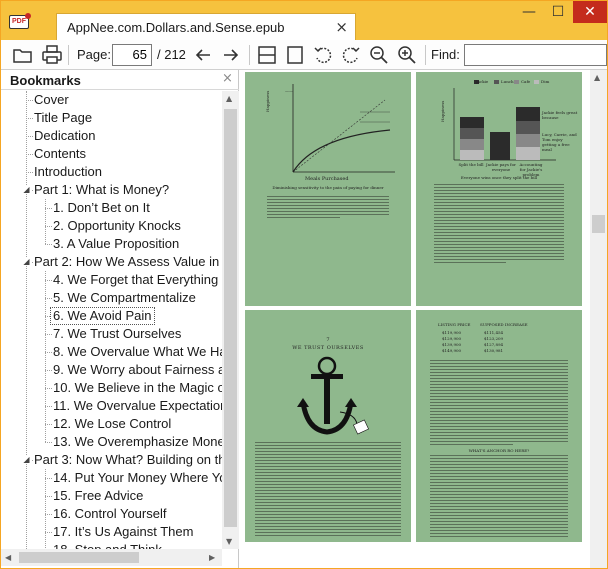 This screenshot has width=608, height=569. Describe the element at coordinates (123, 532) in the screenshot. I see `bookmark-item: 17. It’s Us Against Them` at that location.